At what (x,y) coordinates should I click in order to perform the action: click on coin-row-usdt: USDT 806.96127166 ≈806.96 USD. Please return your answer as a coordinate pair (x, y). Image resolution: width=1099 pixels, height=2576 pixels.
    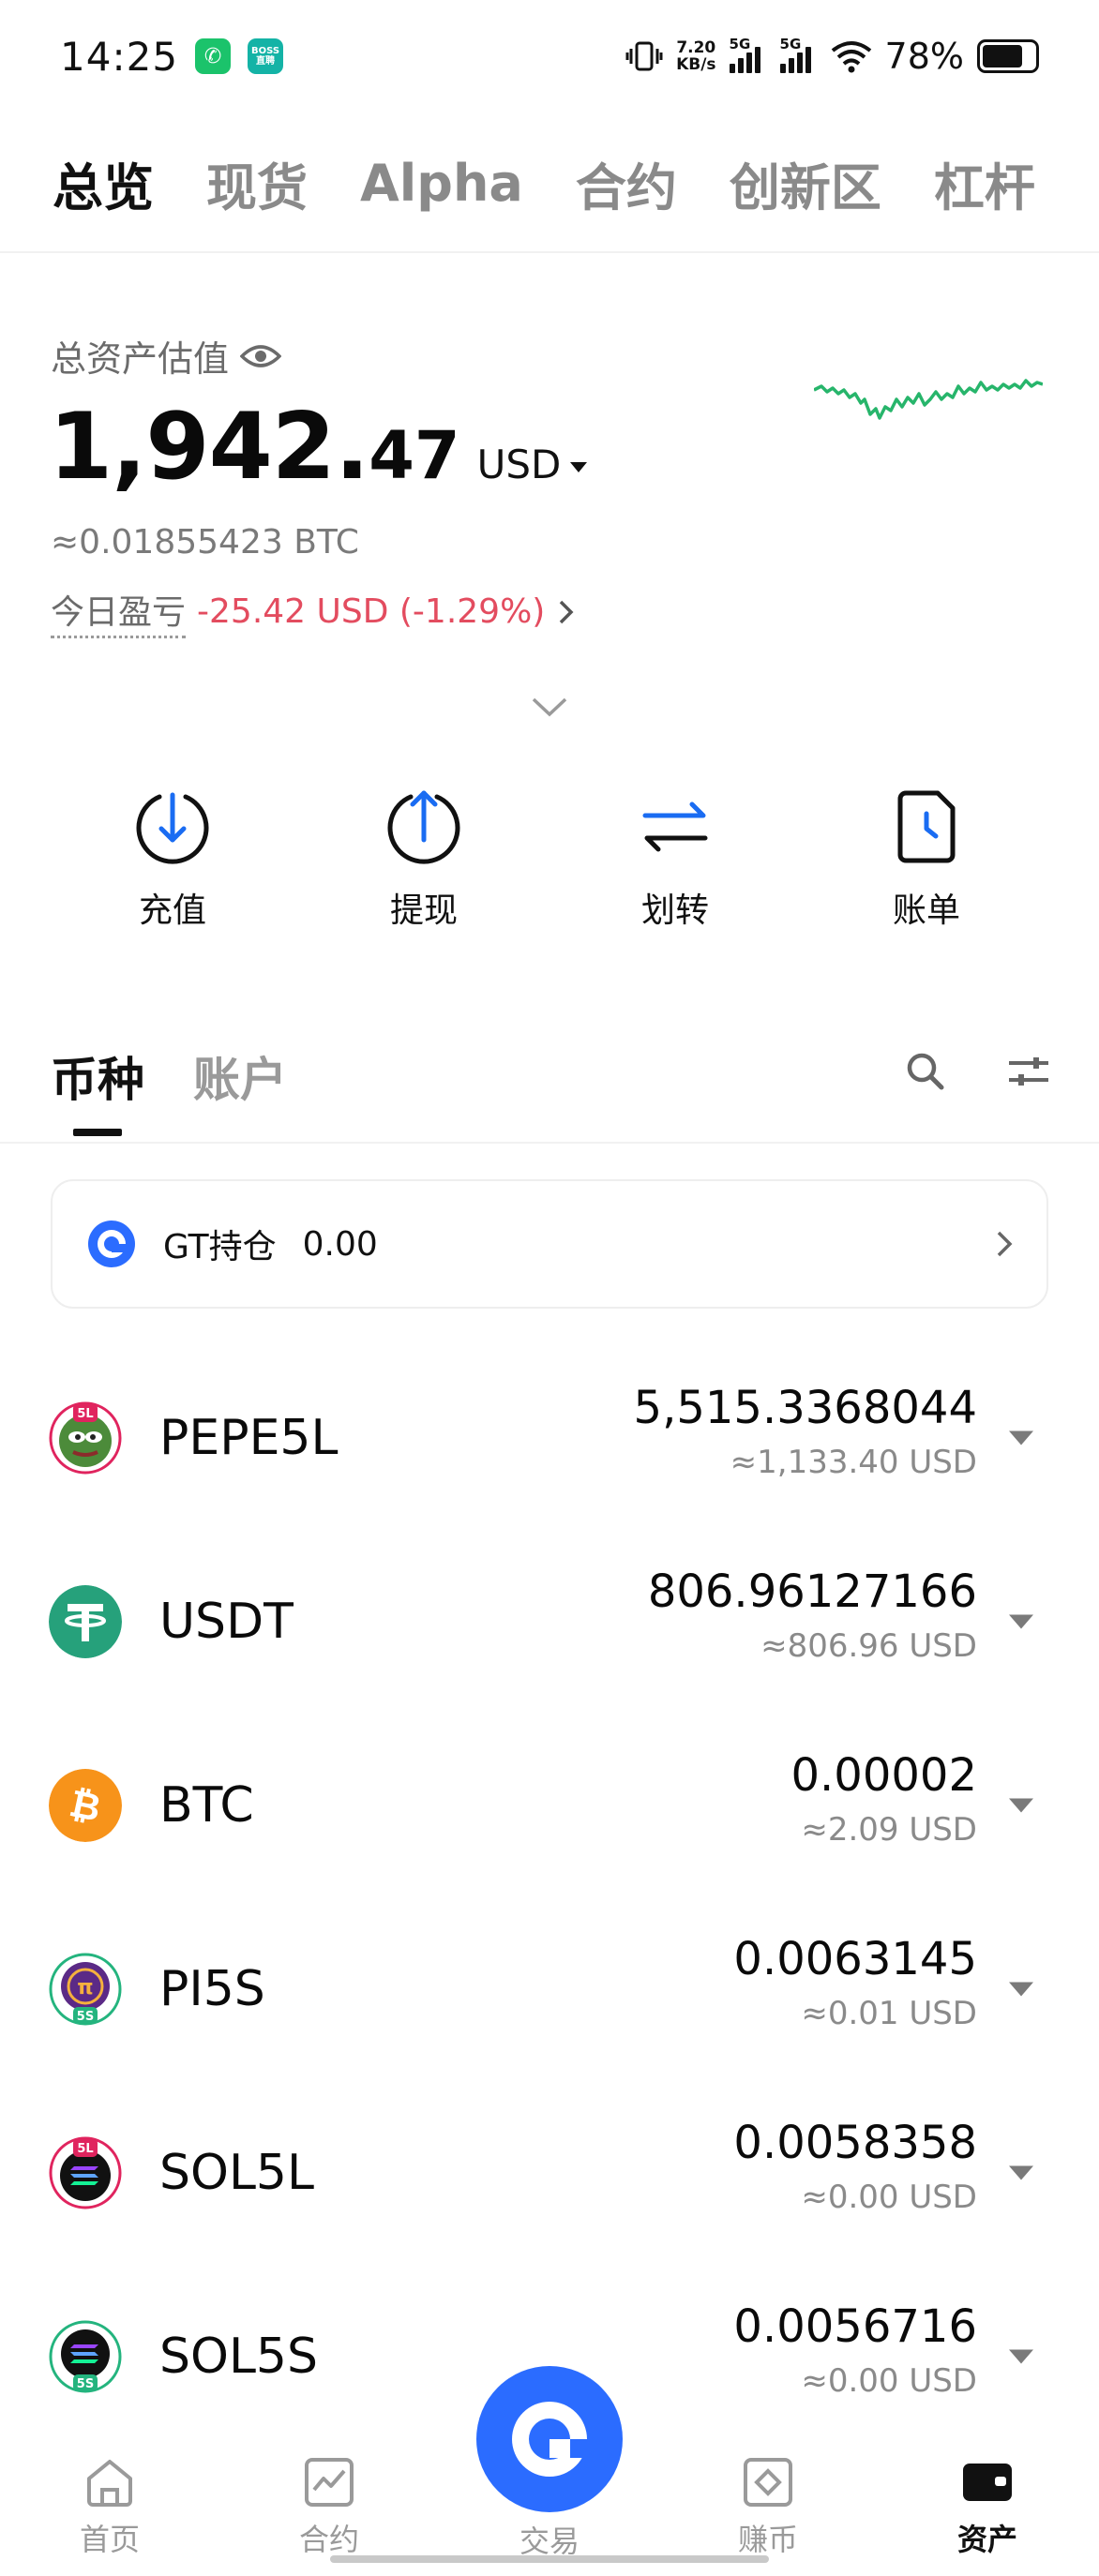
    Looking at the image, I should click on (549, 1622).